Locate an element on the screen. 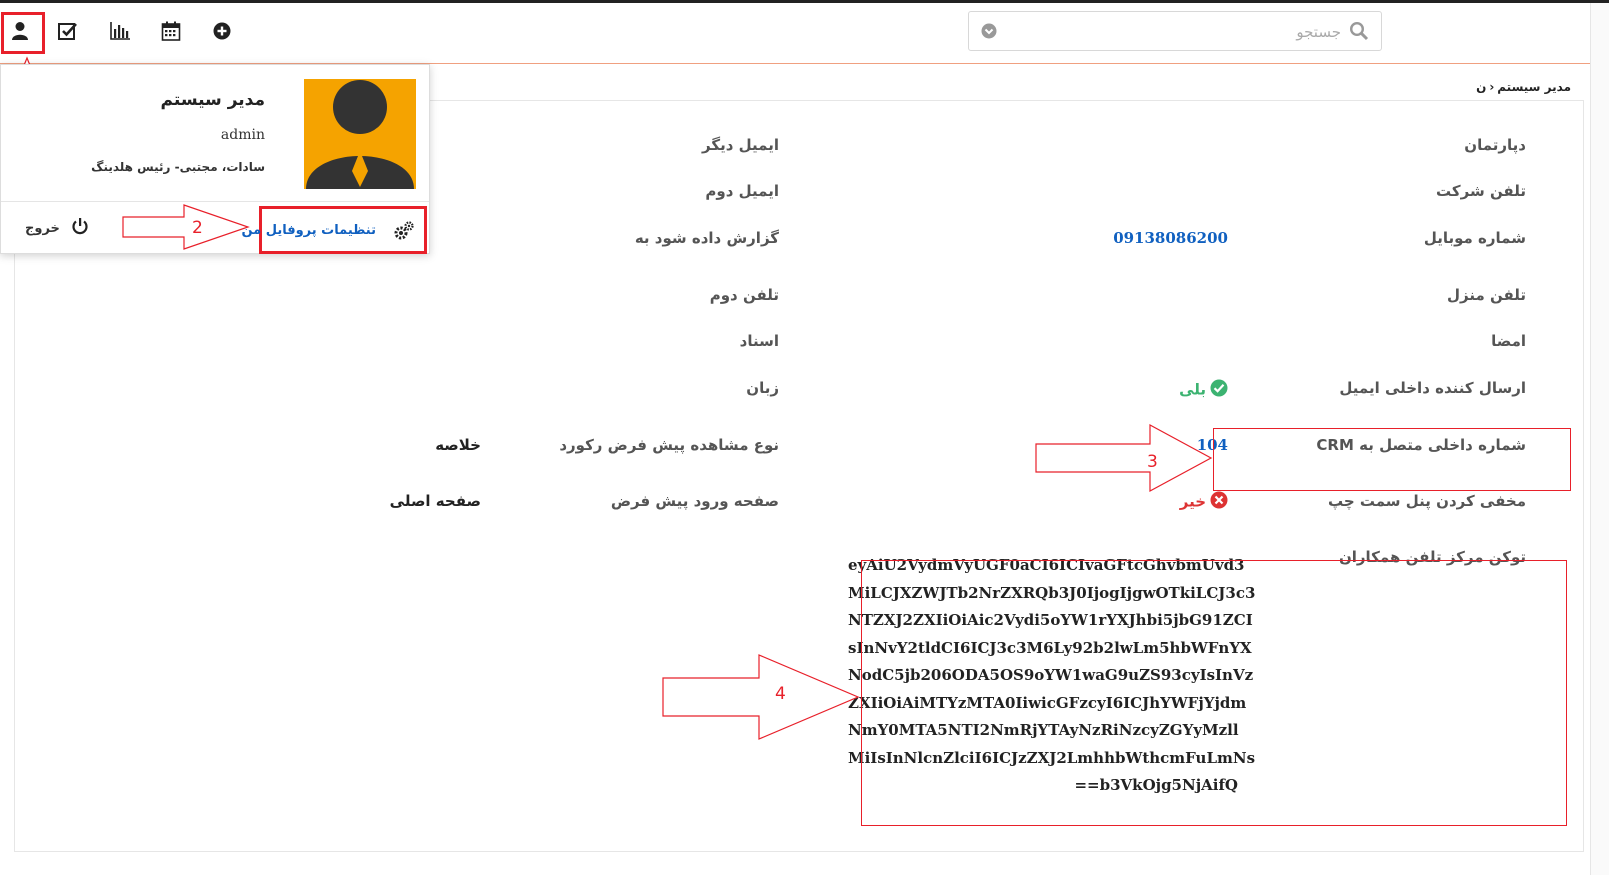  x-circle-icon is located at coordinates (1219, 502).